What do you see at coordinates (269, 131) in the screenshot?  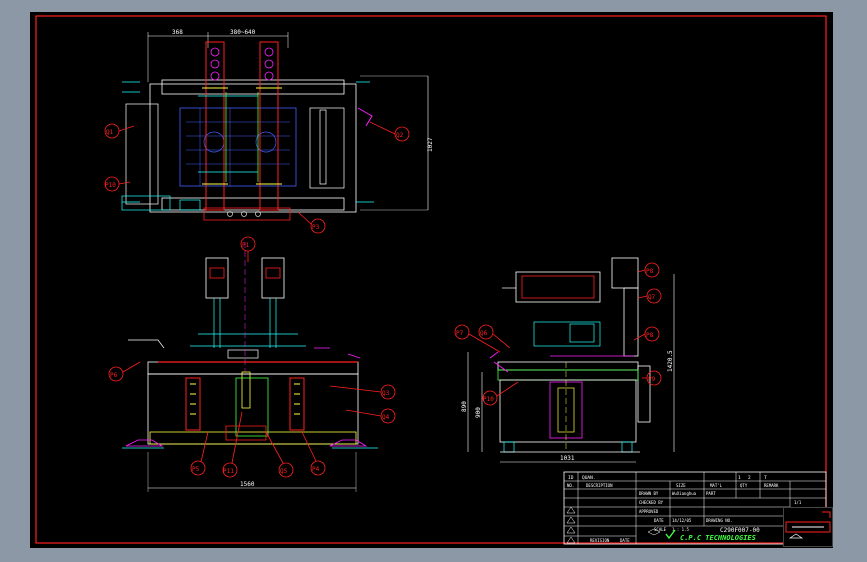 I see `top-view: 368 380~640 1027 Q1 P10 Q2 P3` at bounding box center [269, 131].